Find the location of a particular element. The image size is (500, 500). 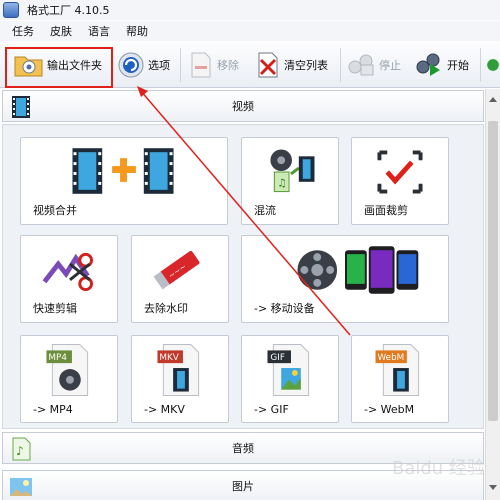

globe-icon is located at coordinates (493, 65).